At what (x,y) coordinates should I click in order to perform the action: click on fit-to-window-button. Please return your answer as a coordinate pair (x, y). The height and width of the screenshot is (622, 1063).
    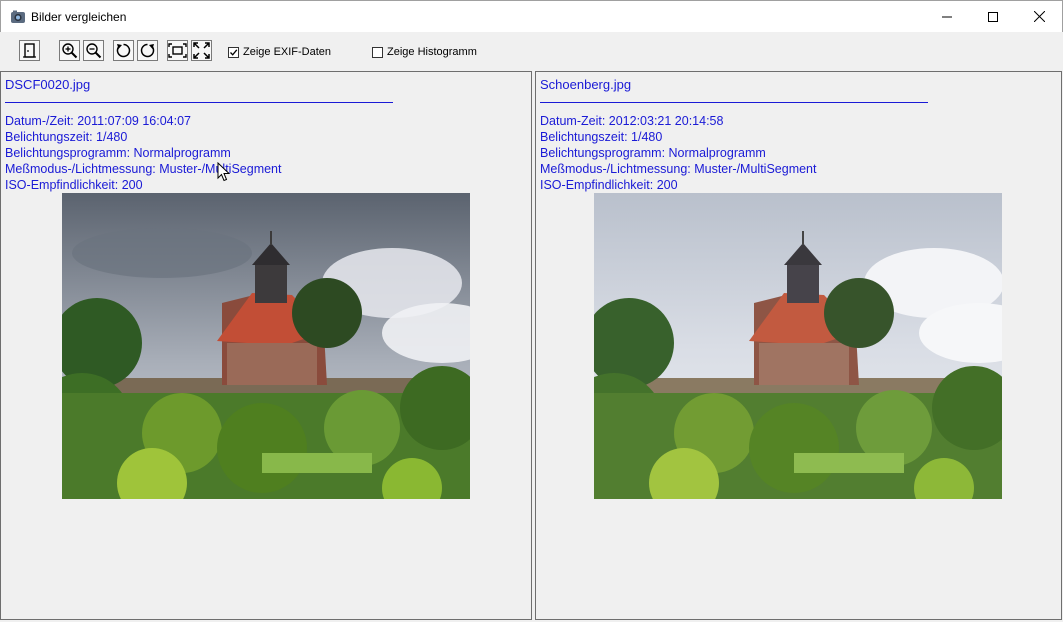
    Looking at the image, I should click on (177, 50).